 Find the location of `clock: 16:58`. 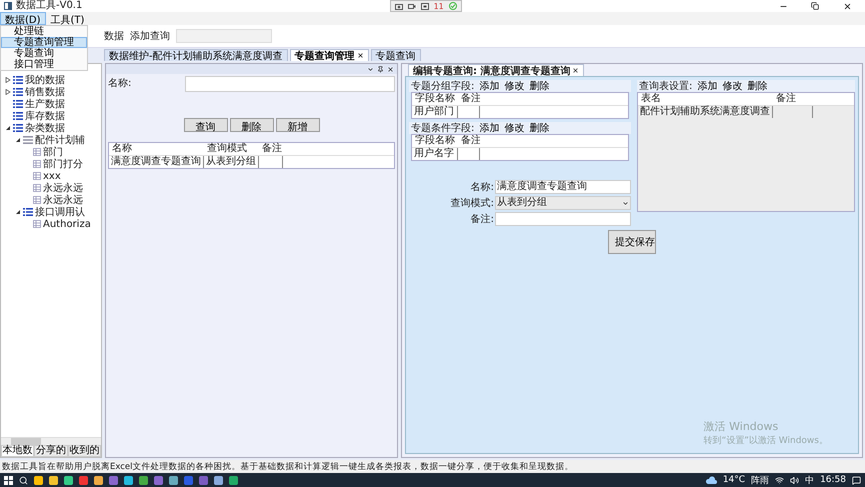

clock: 16:58 is located at coordinates (833, 480).